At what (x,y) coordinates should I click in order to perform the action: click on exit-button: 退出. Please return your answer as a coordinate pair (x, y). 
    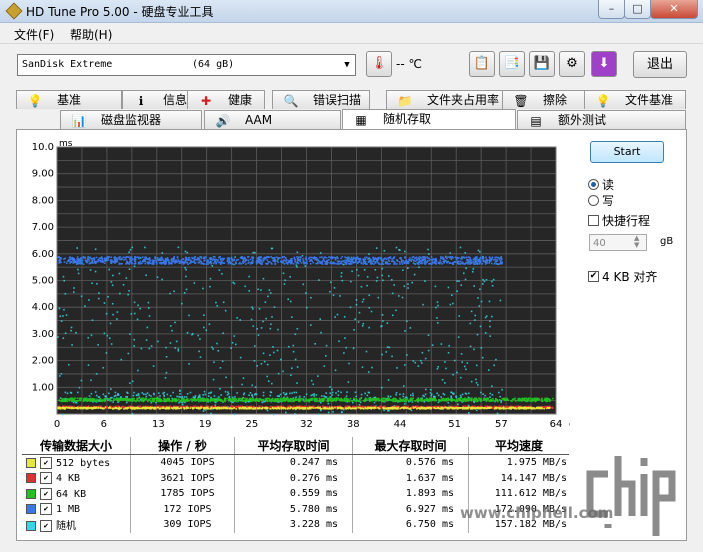
    Looking at the image, I should click on (660, 64).